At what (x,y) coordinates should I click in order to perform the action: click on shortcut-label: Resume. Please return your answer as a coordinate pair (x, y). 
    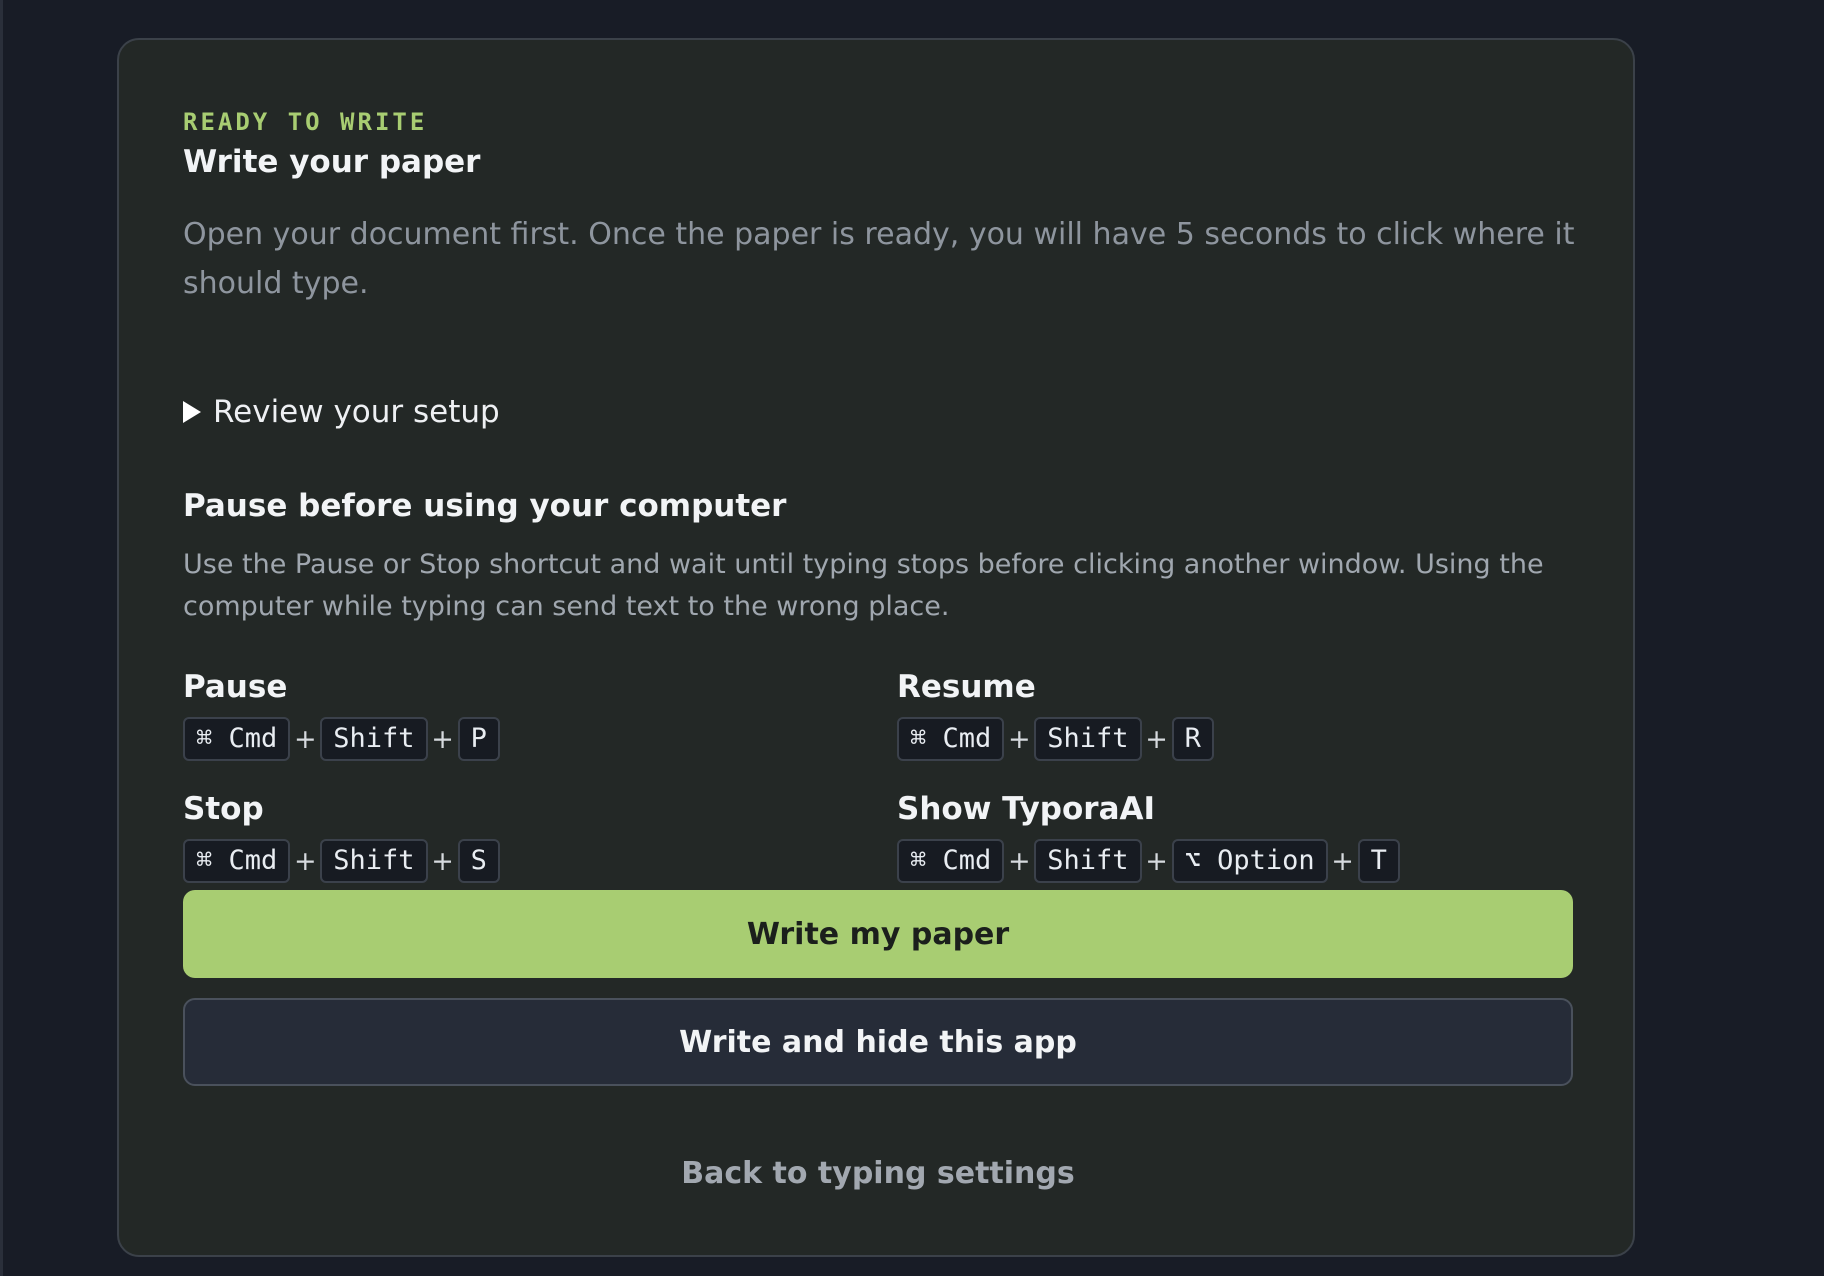
    Looking at the image, I should click on (966, 687).